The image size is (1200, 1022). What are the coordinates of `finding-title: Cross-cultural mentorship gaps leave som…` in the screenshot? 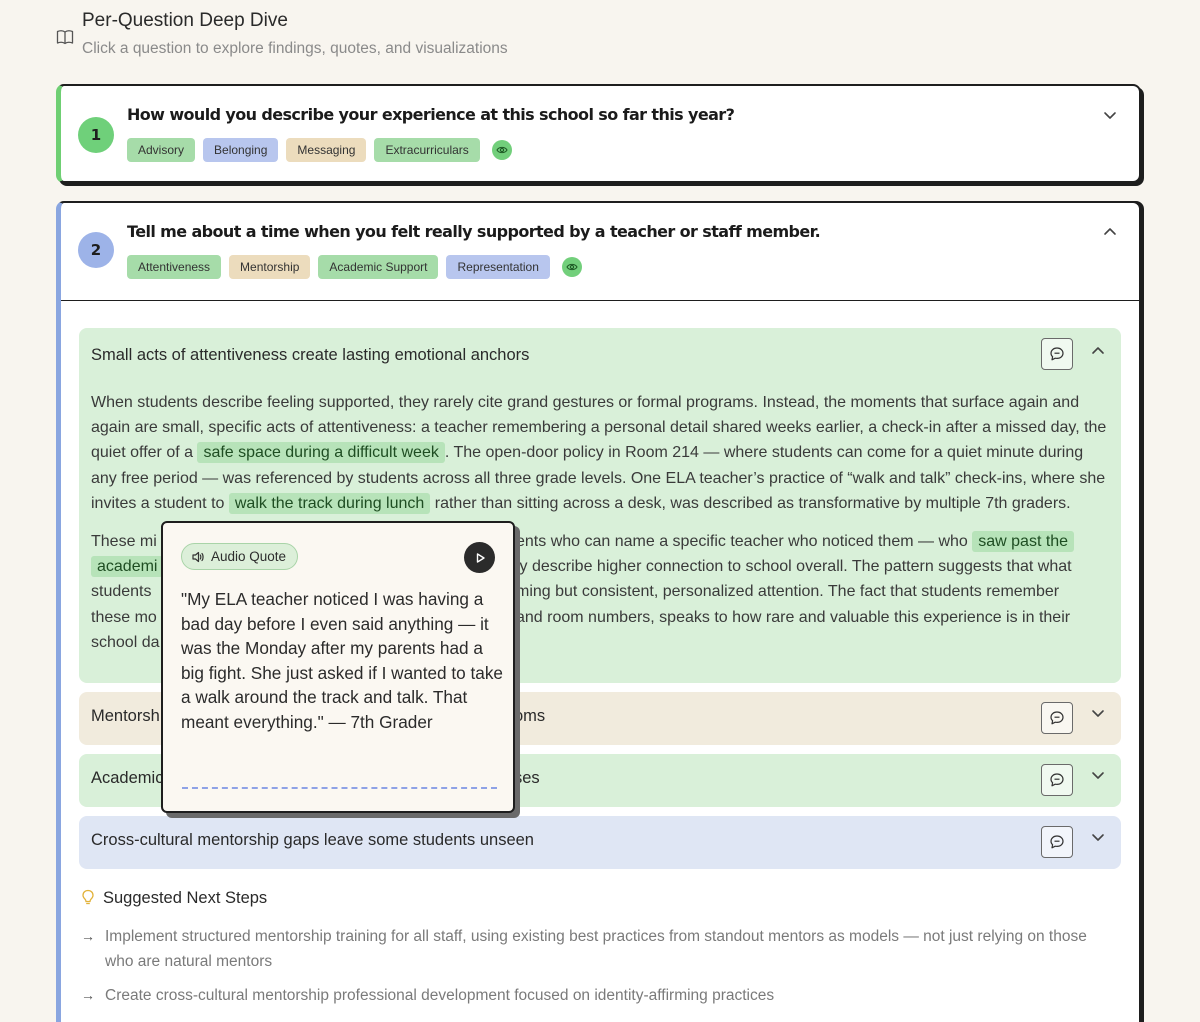 It's located at (312, 840).